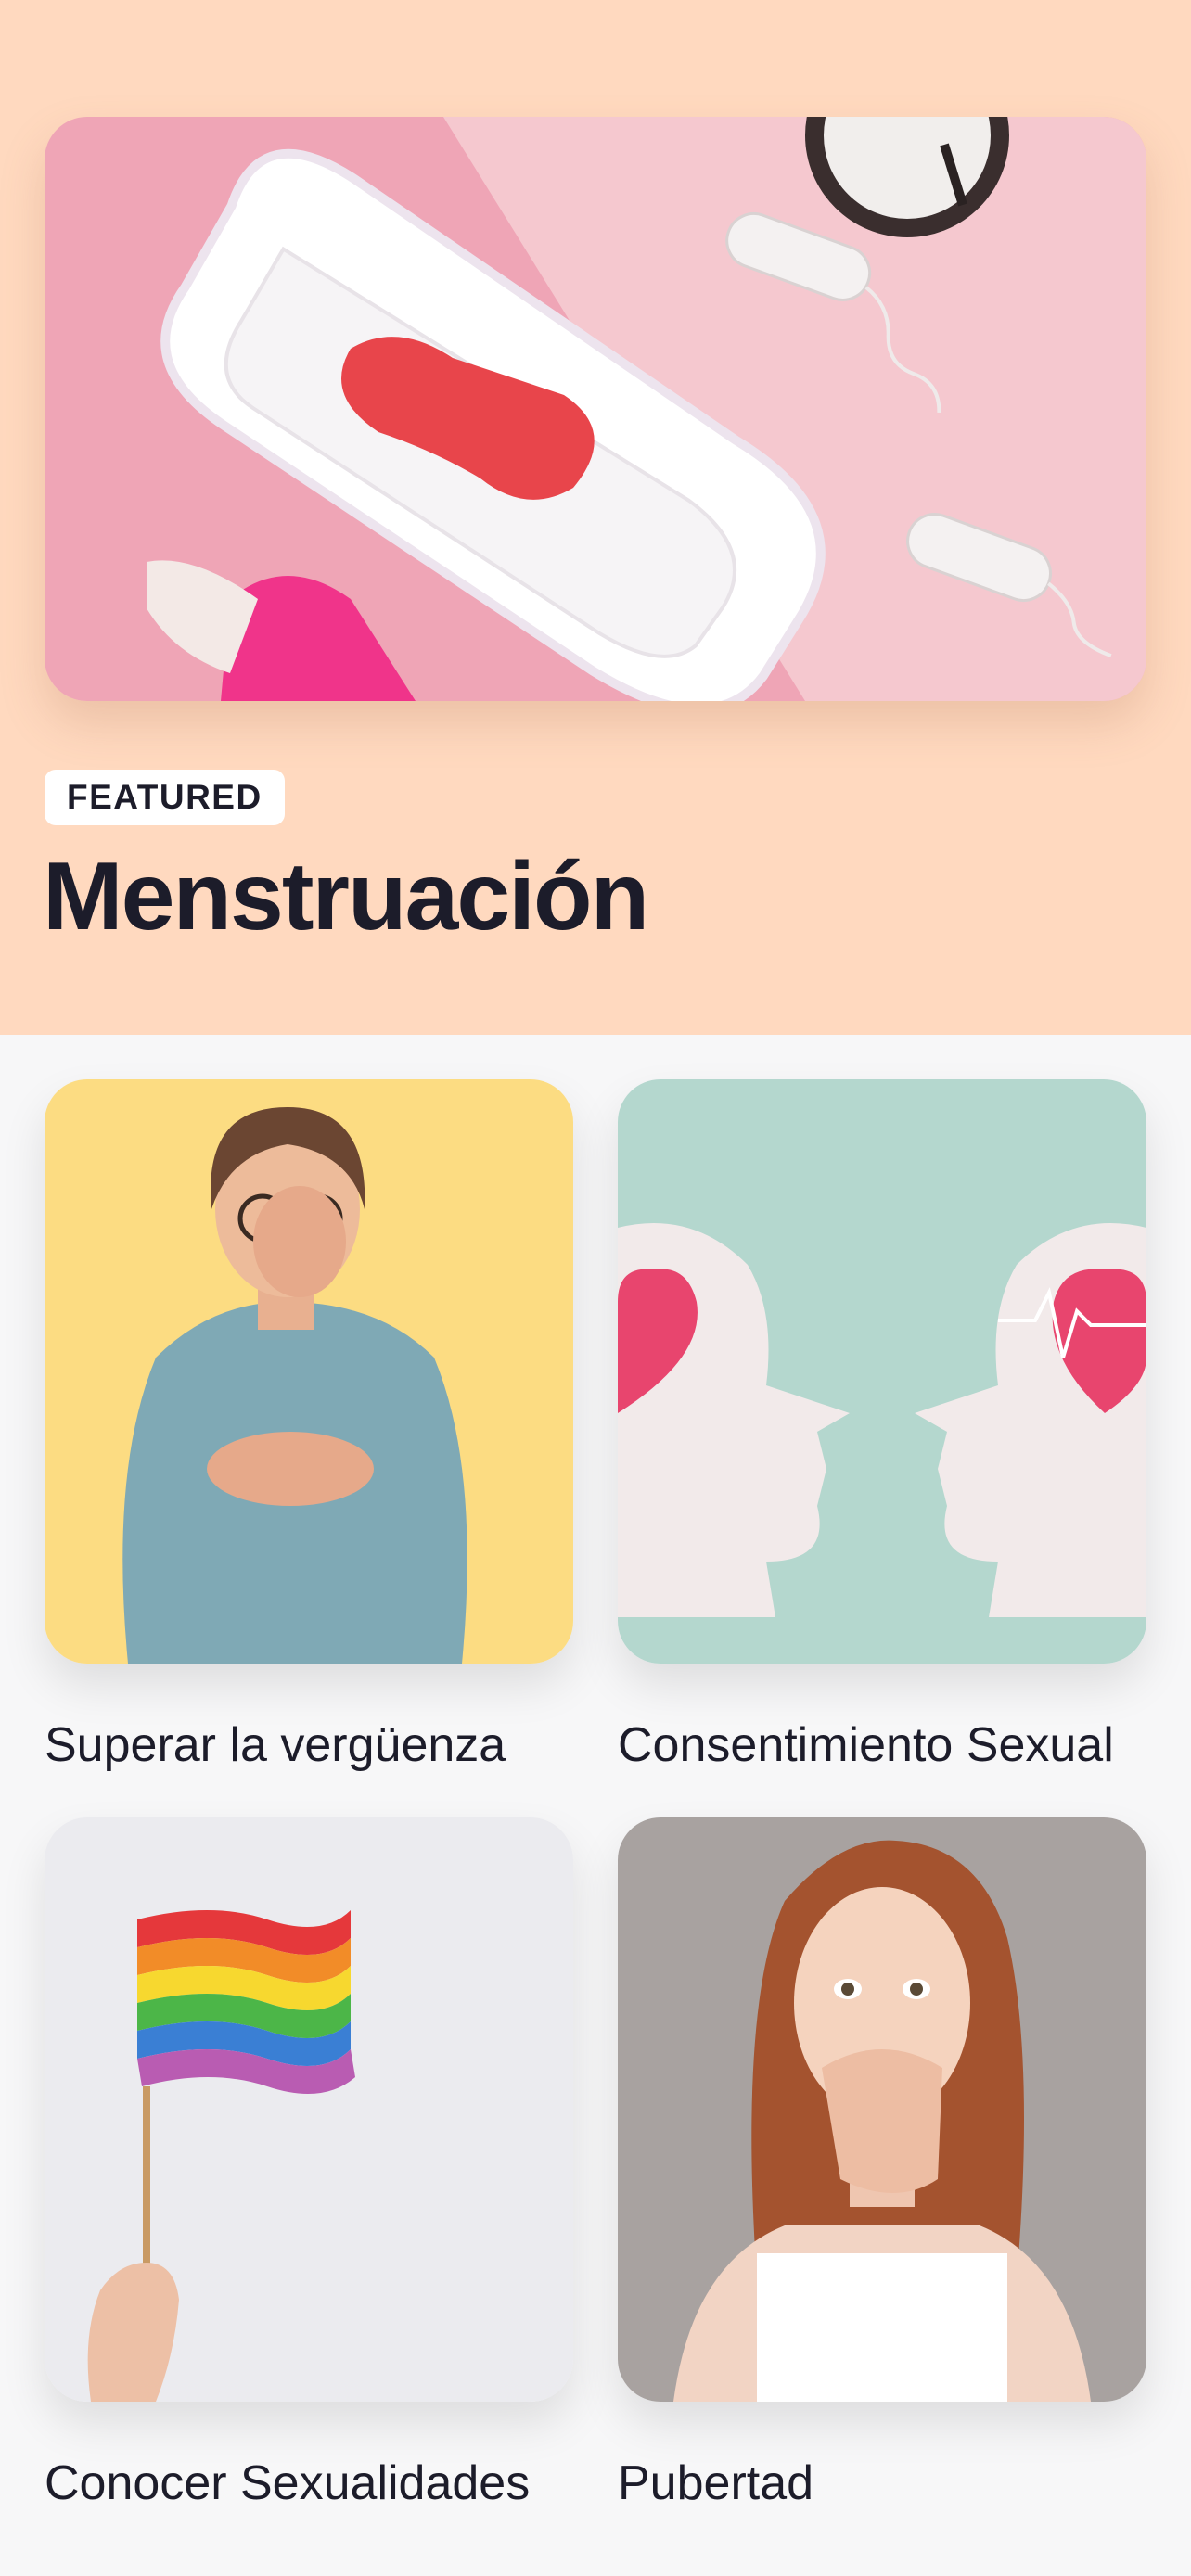 This screenshot has width=1191, height=2576. Describe the element at coordinates (246, 2002) in the screenshot. I see `rainbow-flag-icon` at that location.